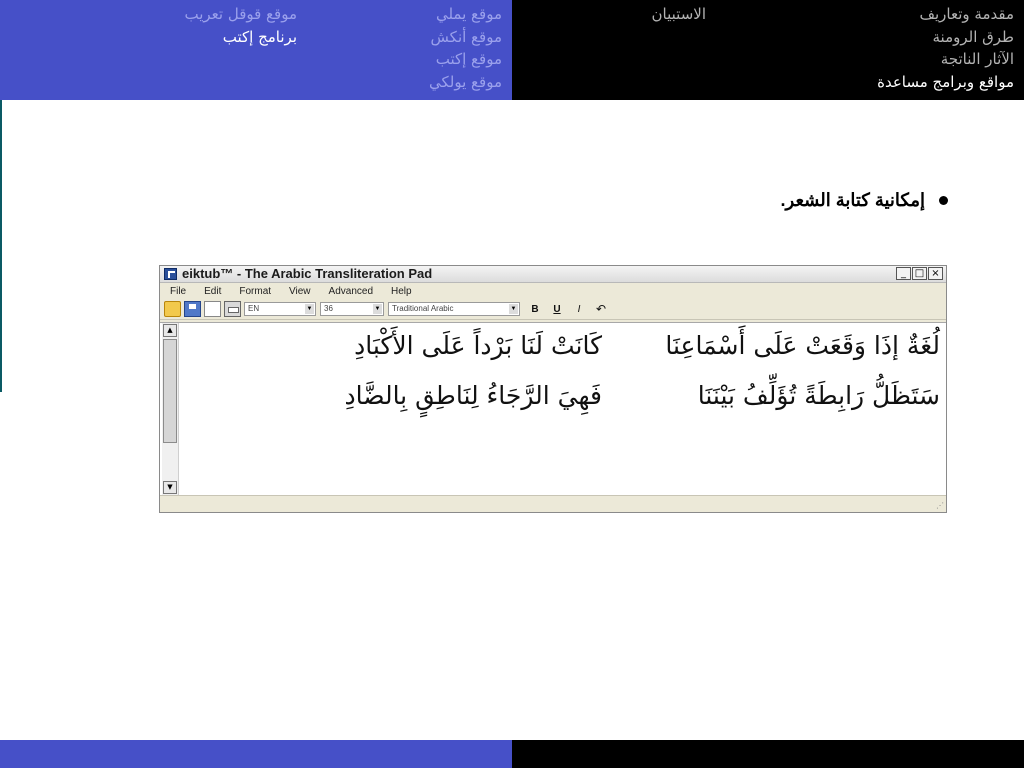  I want to click on underline-button: U, so click(557, 309).